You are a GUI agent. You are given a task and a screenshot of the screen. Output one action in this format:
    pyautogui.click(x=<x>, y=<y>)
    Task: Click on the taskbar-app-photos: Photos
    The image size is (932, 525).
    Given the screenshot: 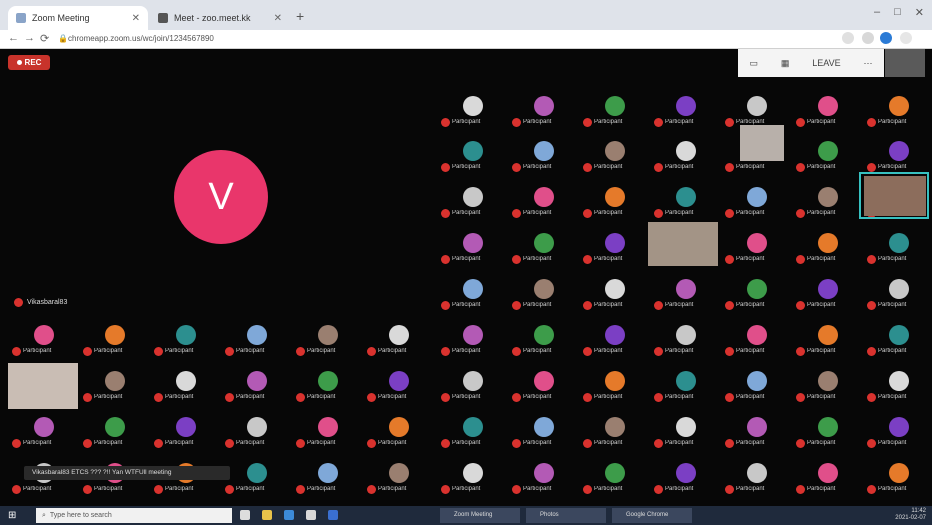 What is the action you would take?
    pyautogui.click(x=566, y=515)
    